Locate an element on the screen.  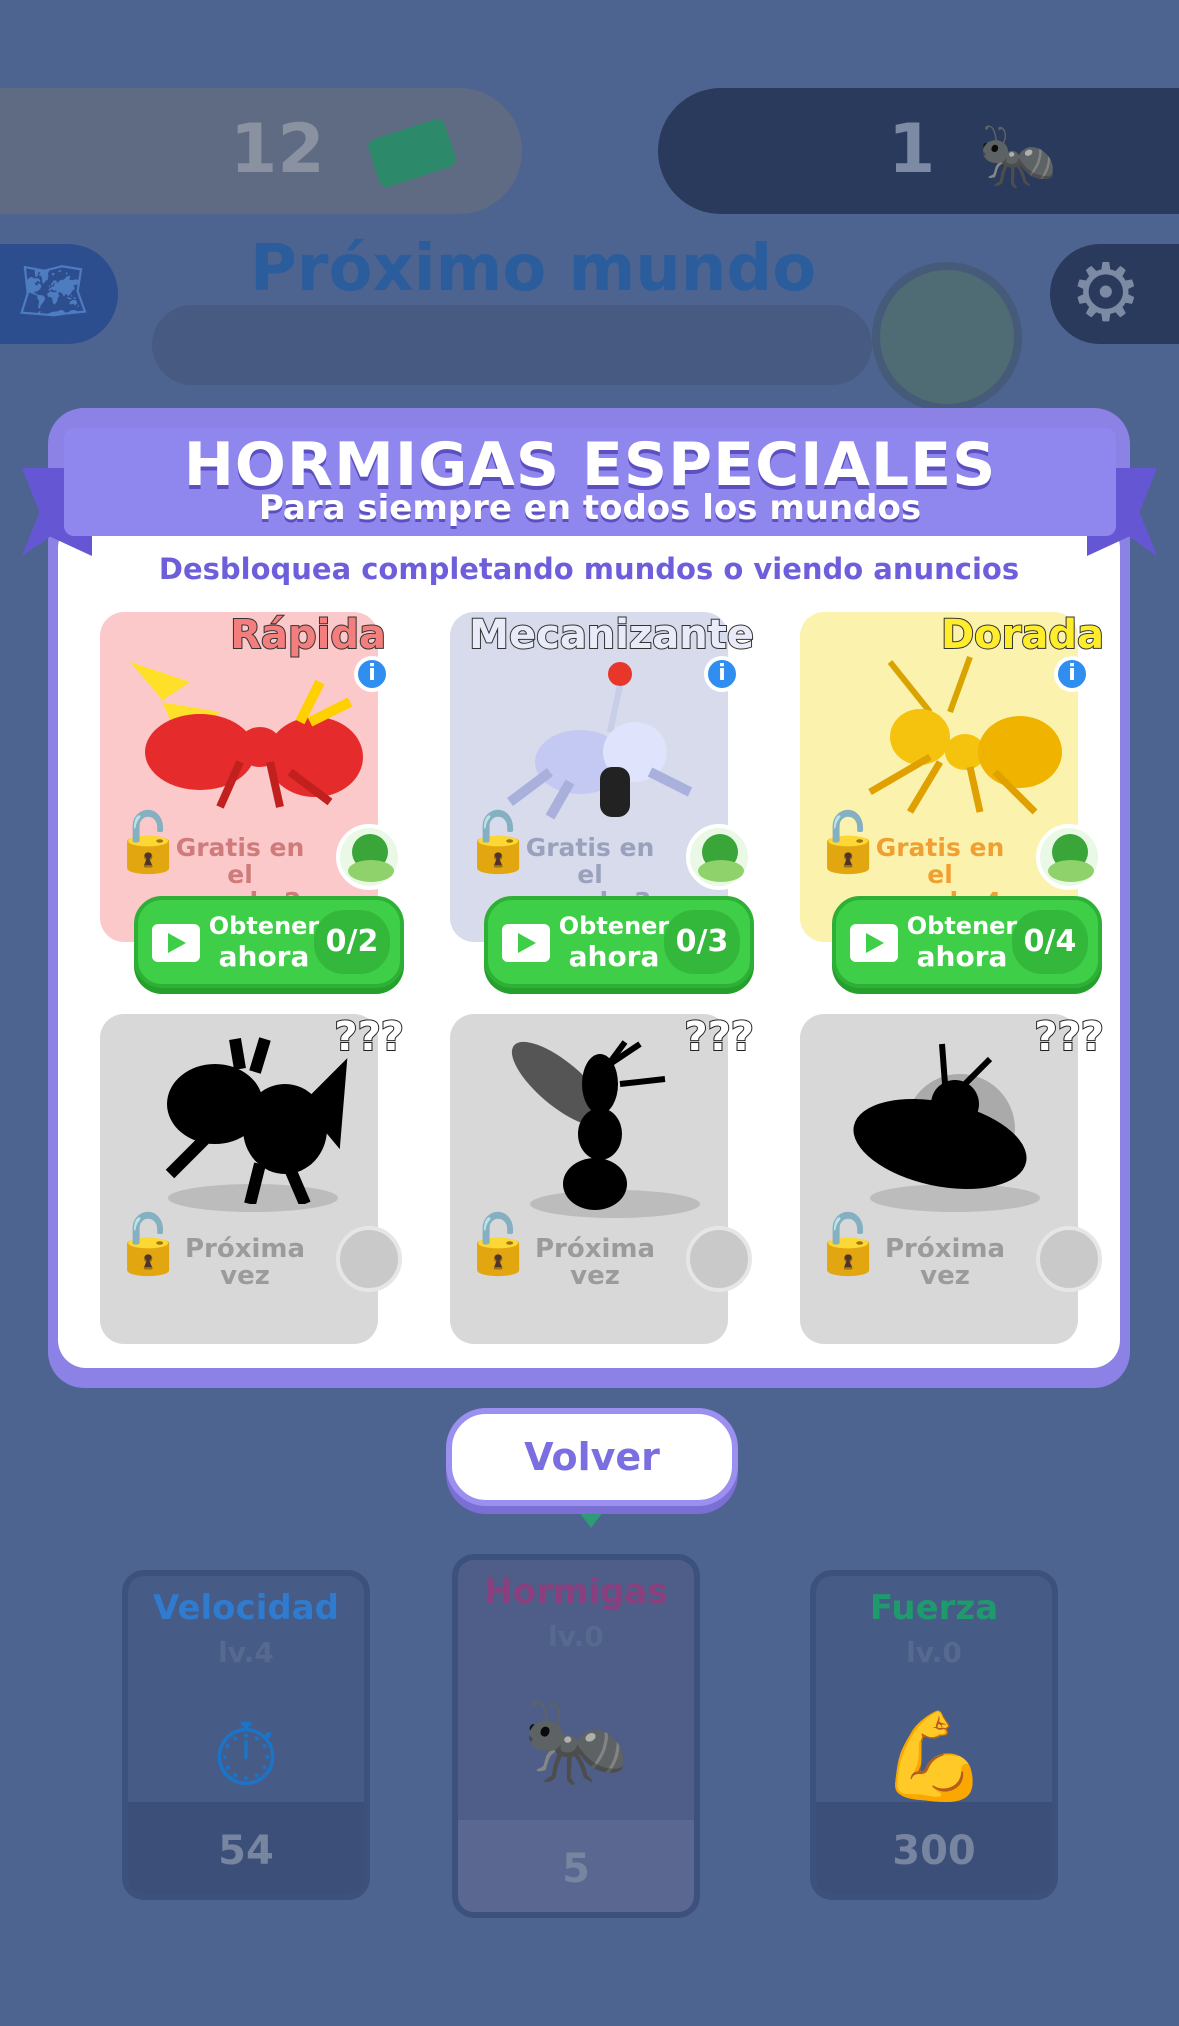
world-2-icon is located at coordinates (369, 857).